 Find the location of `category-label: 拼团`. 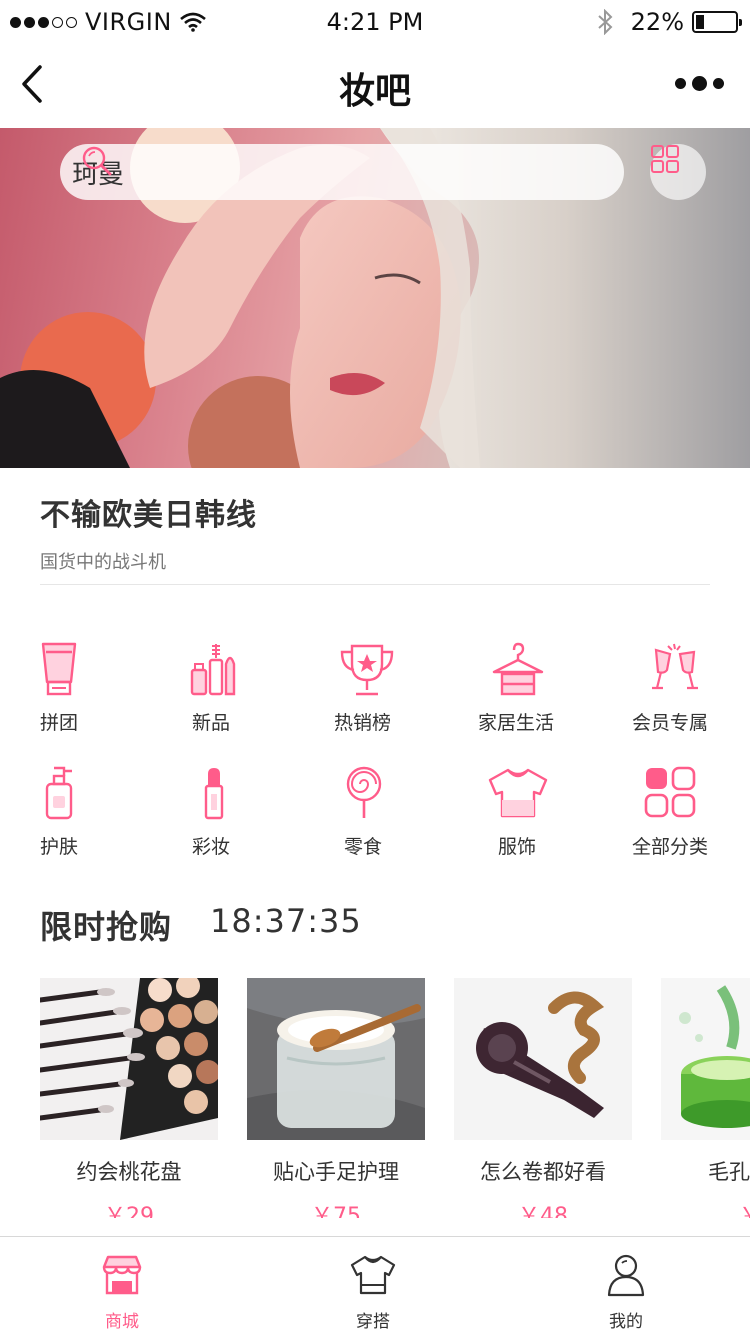

category-label: 拼团 is located at coordinates (59, 723).